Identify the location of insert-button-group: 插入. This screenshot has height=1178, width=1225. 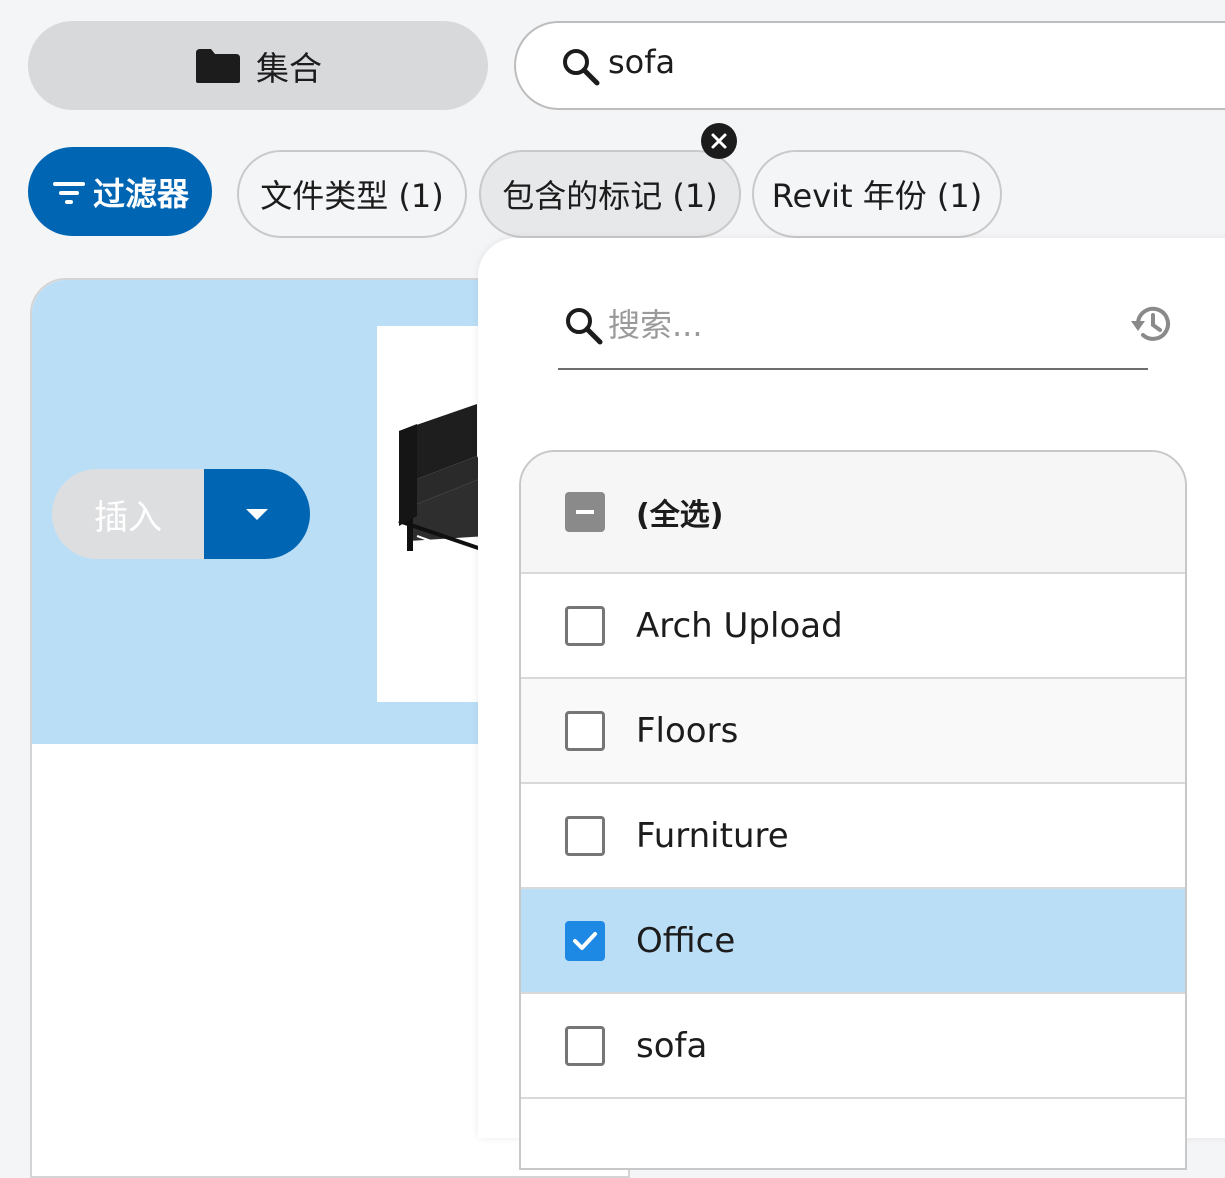
(181, 514).